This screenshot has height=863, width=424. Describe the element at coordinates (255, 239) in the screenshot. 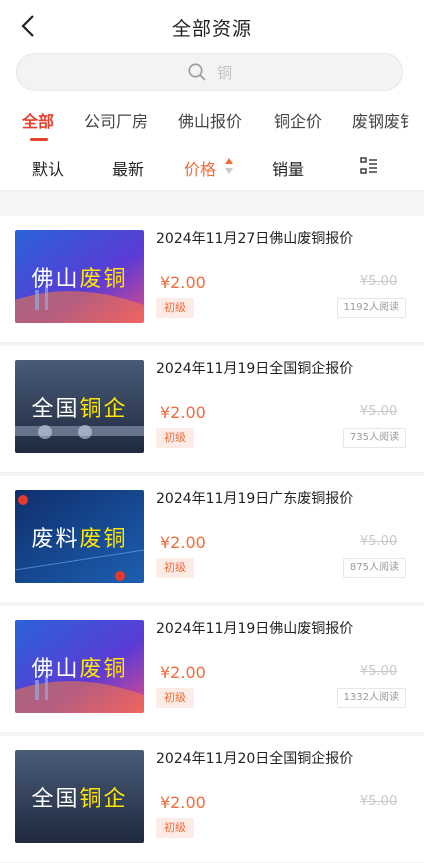

I see `item-title: 2024年11月27日佛山废铜报价` at that location.